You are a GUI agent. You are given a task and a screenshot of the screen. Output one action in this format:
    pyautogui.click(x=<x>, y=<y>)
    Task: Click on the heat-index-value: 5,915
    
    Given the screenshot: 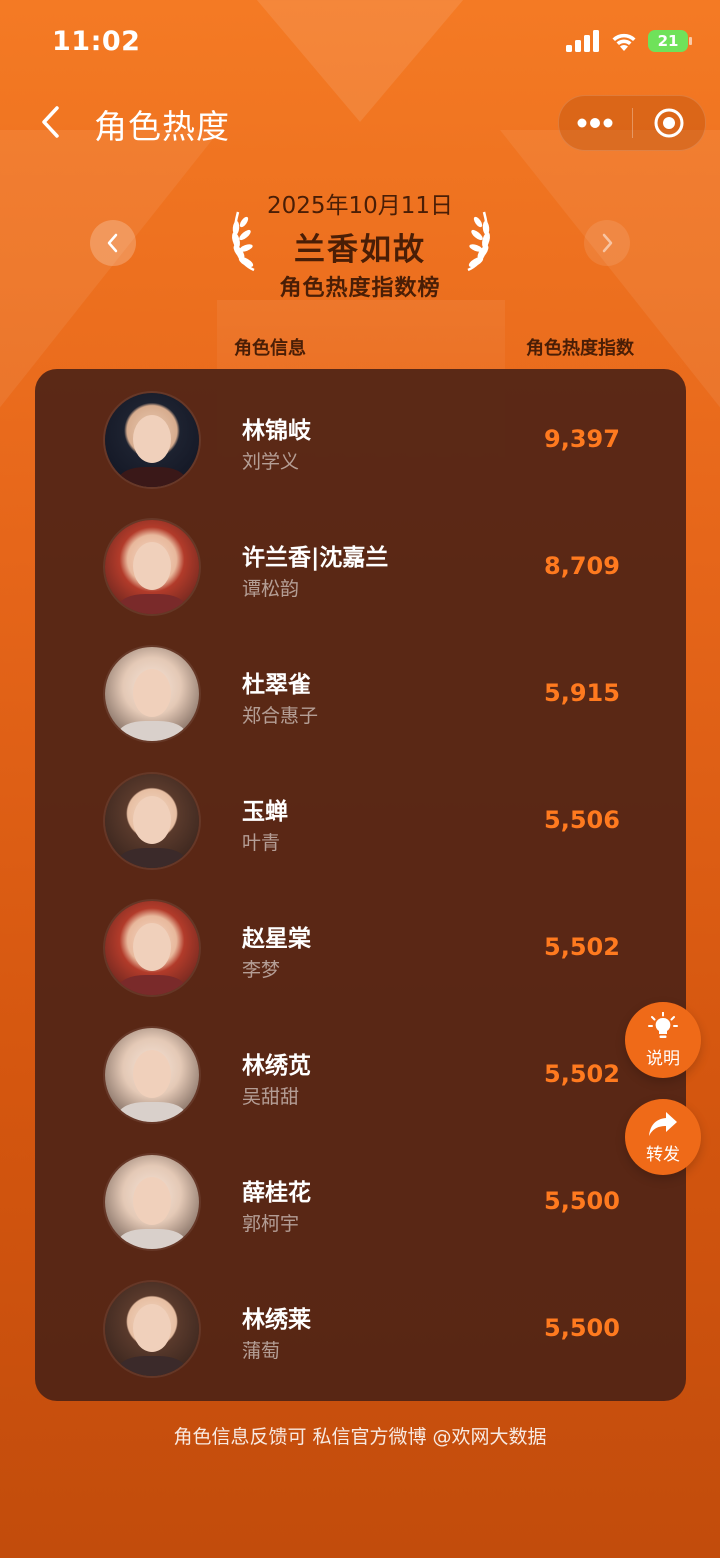 What is the action you would take?
    pyautogui.click(x=582, y=693)
    